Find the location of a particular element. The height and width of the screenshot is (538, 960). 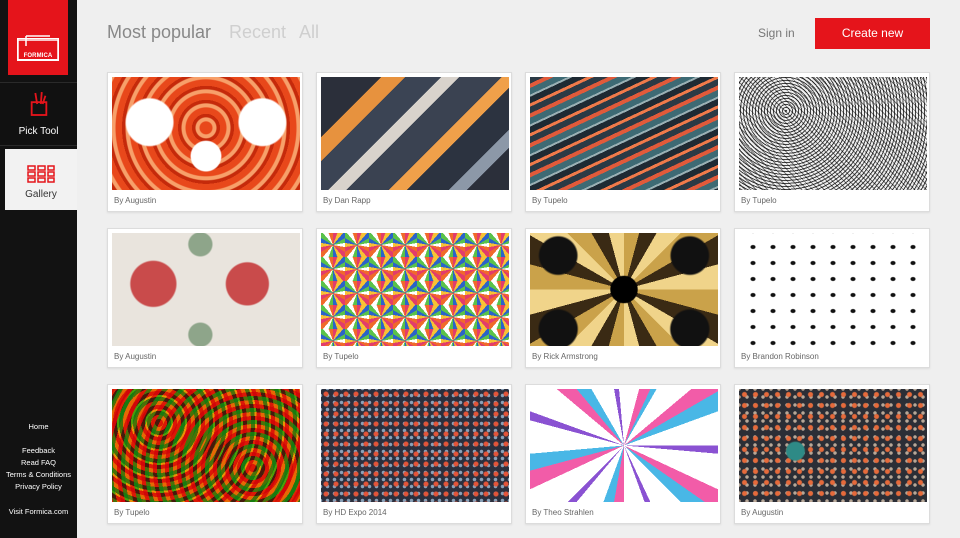

gallery-card: By Brandon Robinson is located at coordinates (832, 298).